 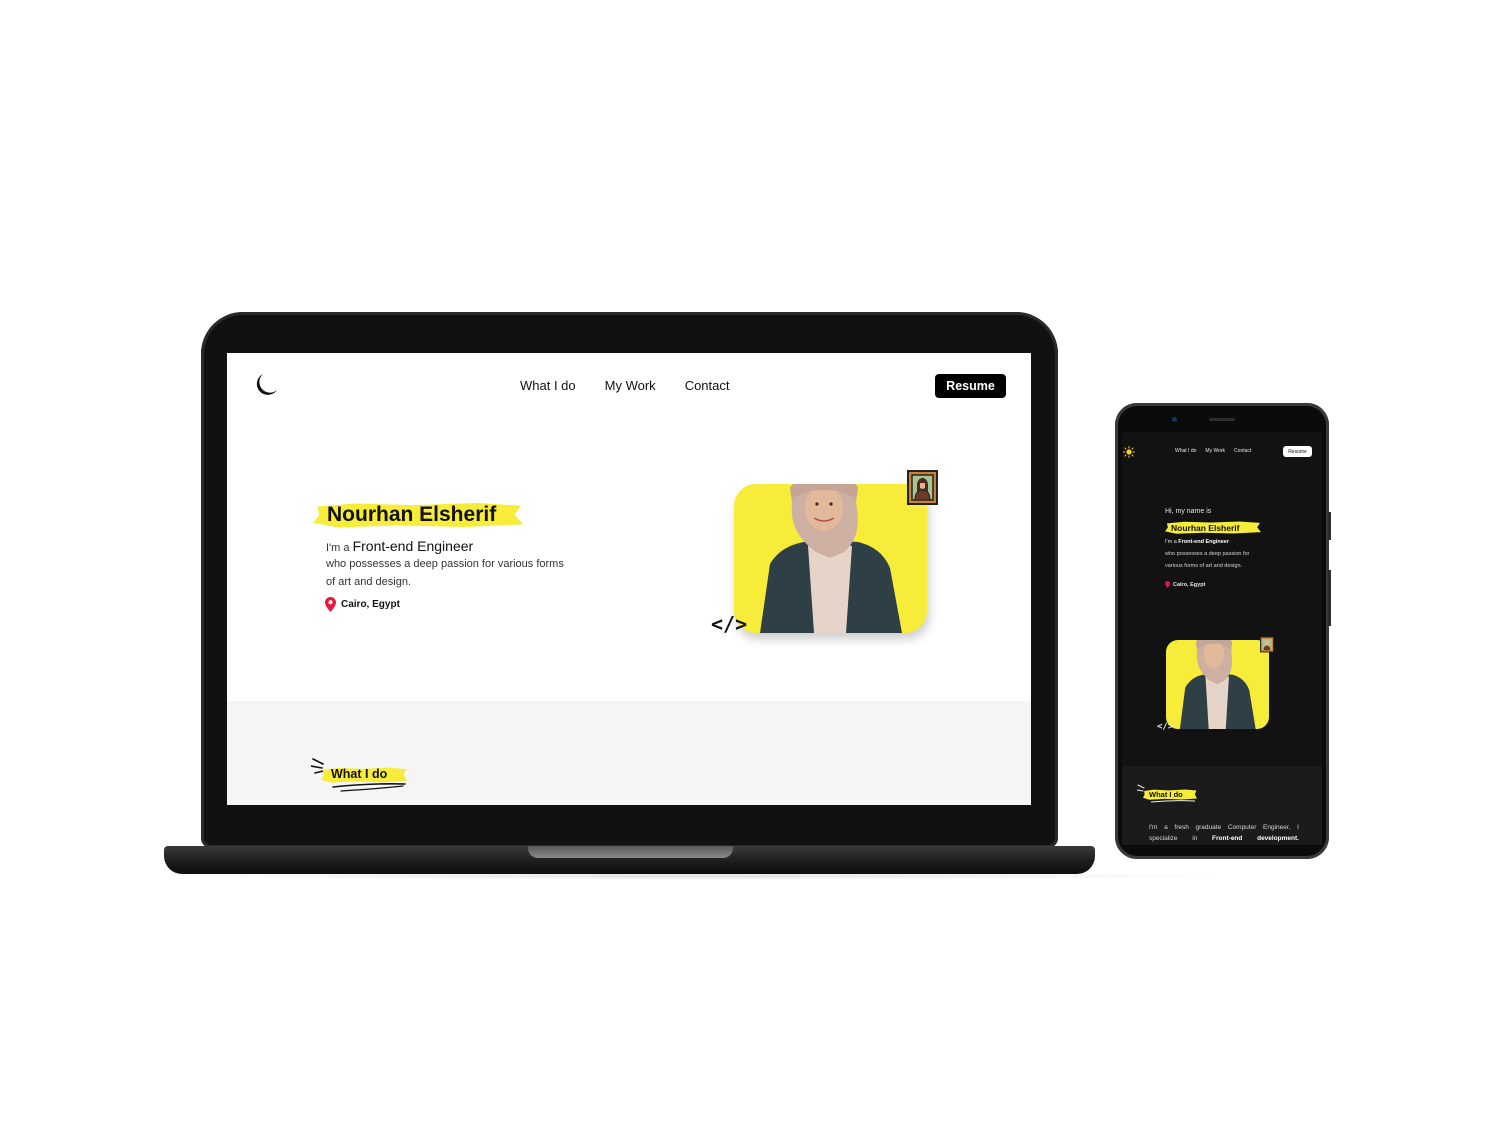 I want to click on about-highlight: Front-end, so click(x=1227, y=838).